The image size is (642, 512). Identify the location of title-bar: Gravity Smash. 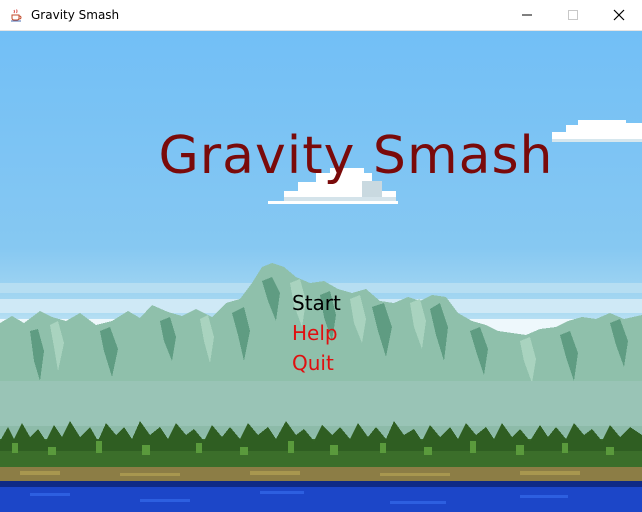
(321, 15).